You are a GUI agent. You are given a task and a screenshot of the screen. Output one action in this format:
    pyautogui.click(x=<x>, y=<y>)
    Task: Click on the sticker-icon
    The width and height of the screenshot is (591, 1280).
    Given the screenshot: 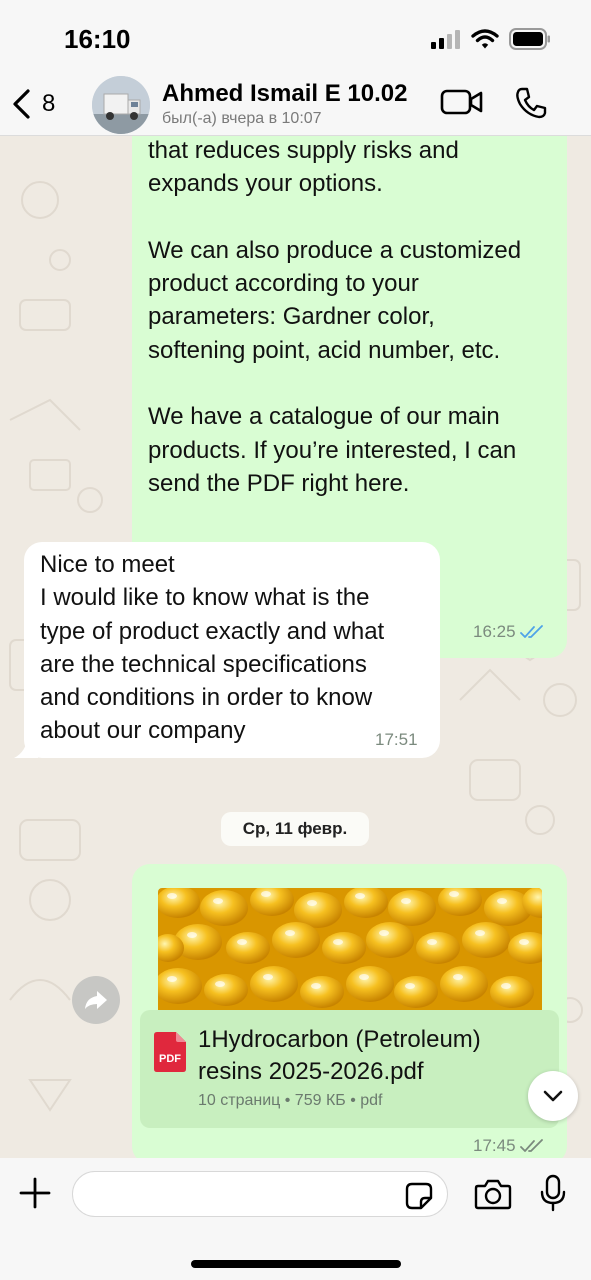 What is the action you would take?
    pyautogui.click(x=419, y=1196)
    